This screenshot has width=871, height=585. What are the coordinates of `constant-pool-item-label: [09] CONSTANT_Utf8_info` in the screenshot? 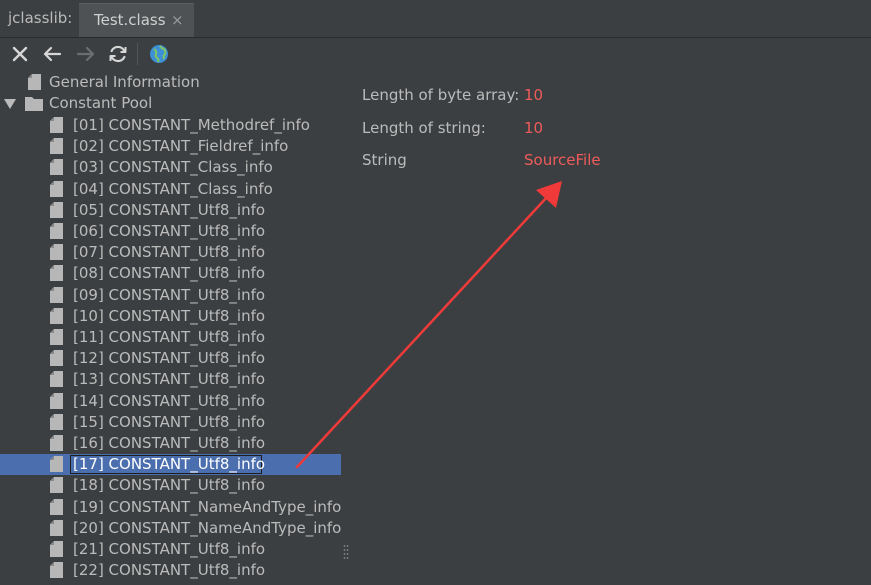 It's located at (169, 295).